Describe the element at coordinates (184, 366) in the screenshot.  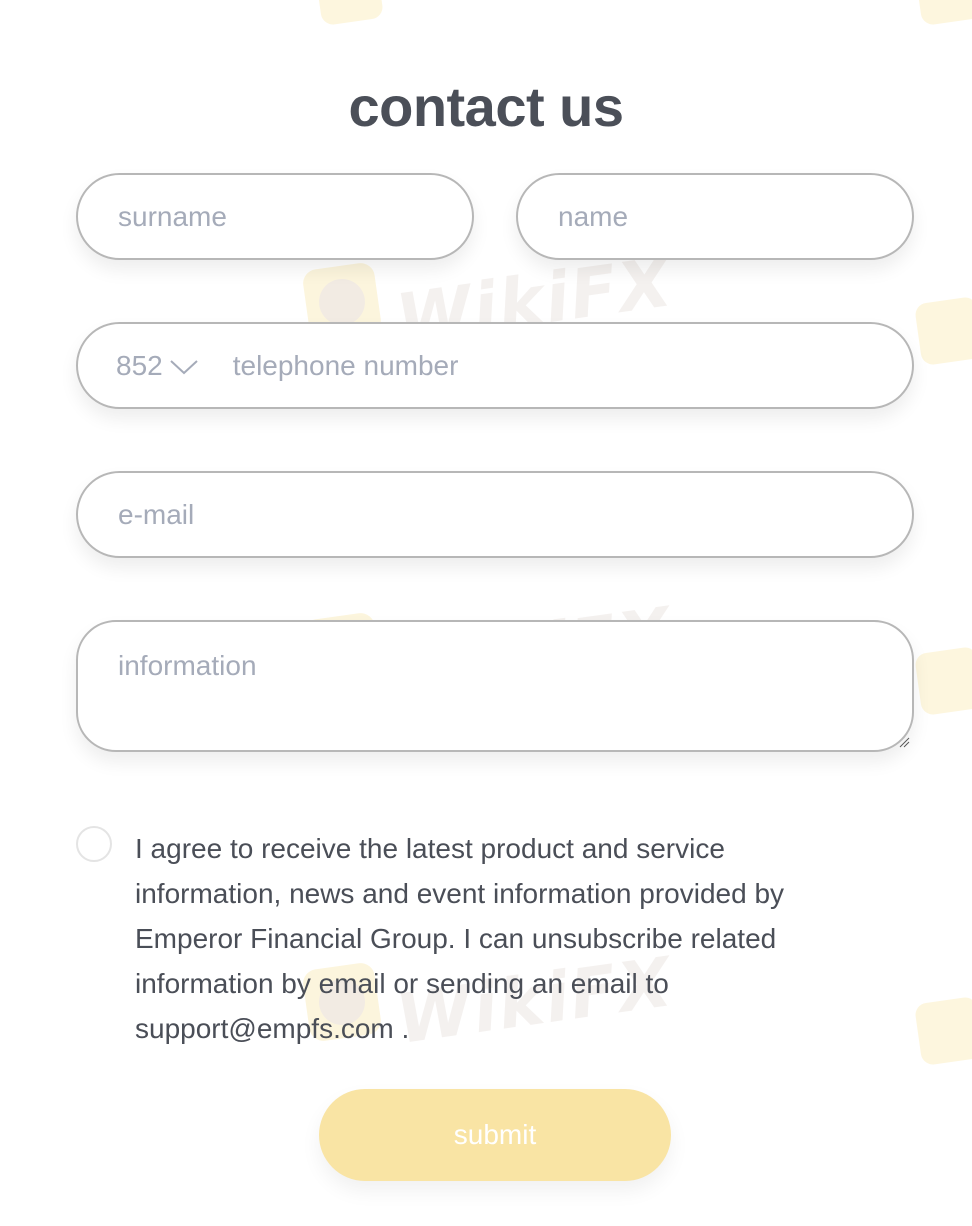
I see `chevron-down-icon` at that location.